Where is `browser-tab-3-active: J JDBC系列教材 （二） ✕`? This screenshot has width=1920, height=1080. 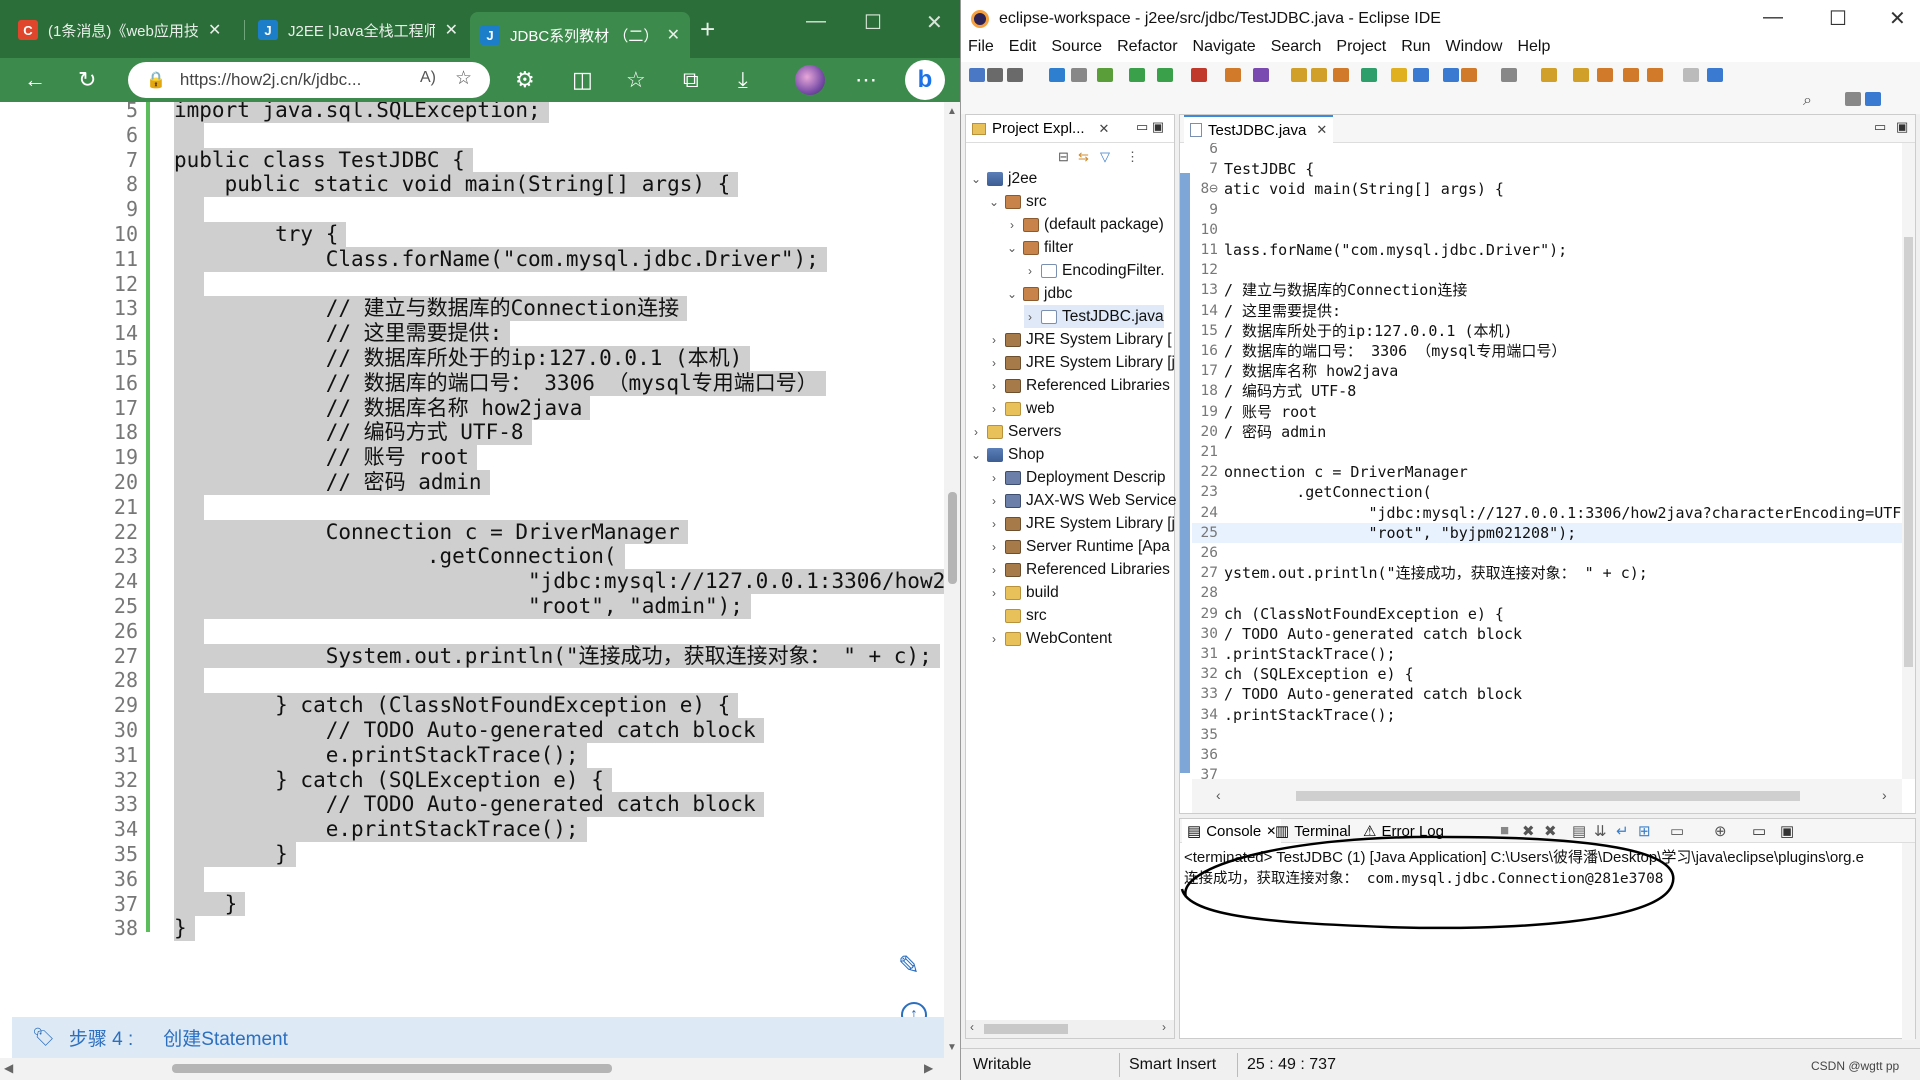
browser-tab-3-active: J JDBC系列教材 （二） ✕ is located at coordinates (580, 35).